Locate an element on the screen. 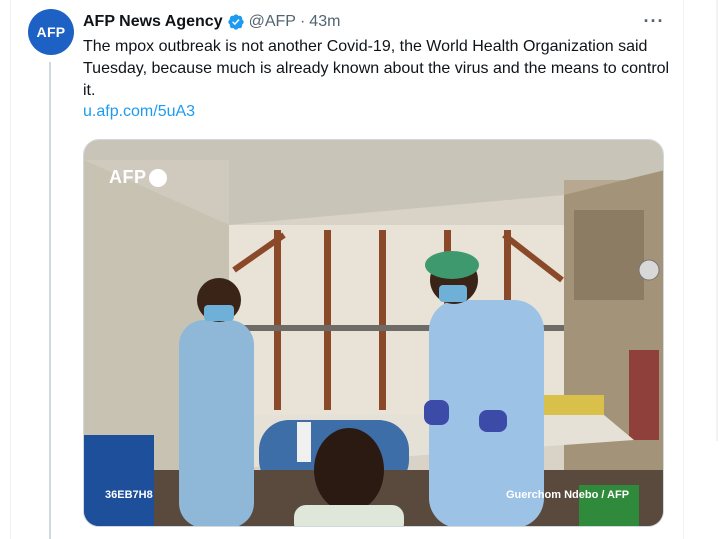 The image size is (723, 539). afp-logo-text: AFP is located at coordinates (128, 177).